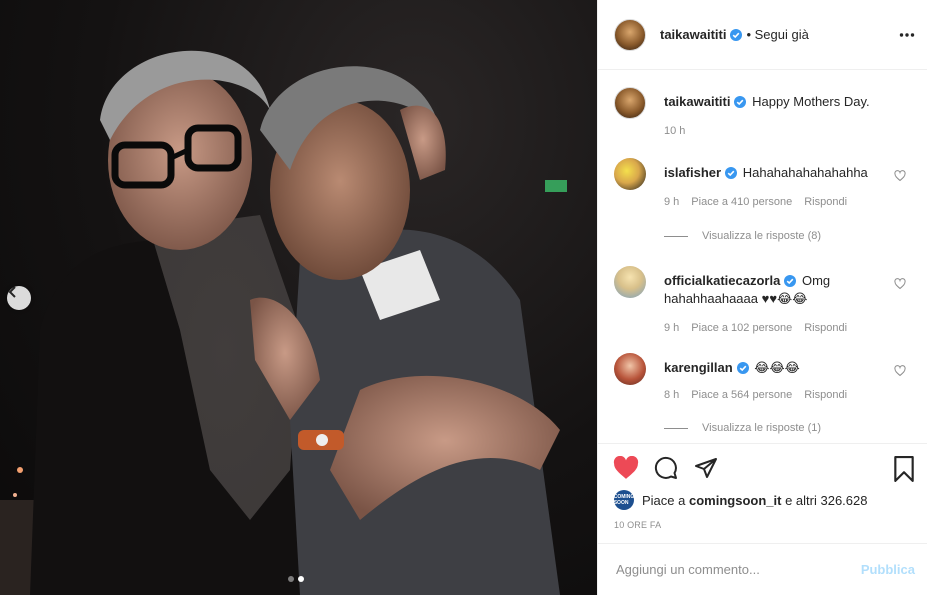 The width and height of the screenshot is (927, 595). What do you see at coordinates (12, 292) in the screenshot?
I see `chevron-left-icon` at bounding box center [12, 292].